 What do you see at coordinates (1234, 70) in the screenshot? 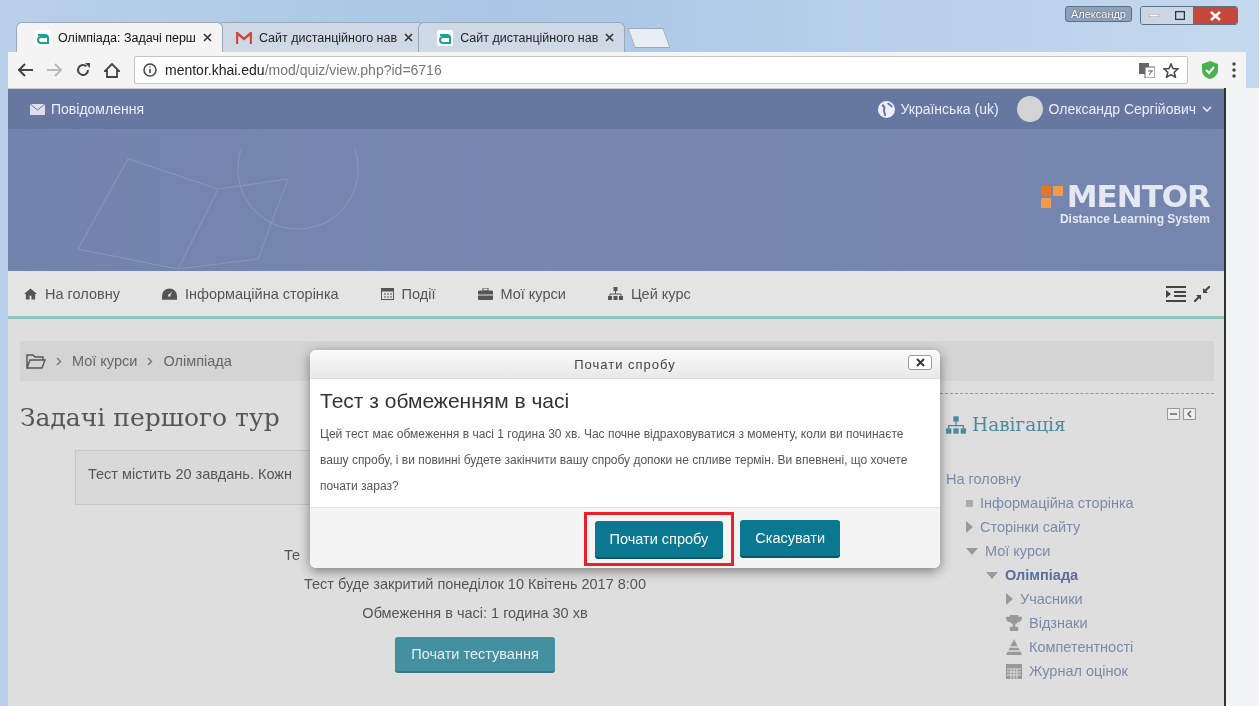
I see `menu-icon` at bounding box center [1234, 70].